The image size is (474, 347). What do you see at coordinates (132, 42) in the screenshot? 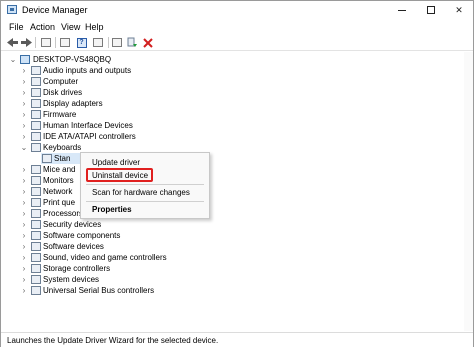
I see `enable-device-button` at bounding box center [132, 42].